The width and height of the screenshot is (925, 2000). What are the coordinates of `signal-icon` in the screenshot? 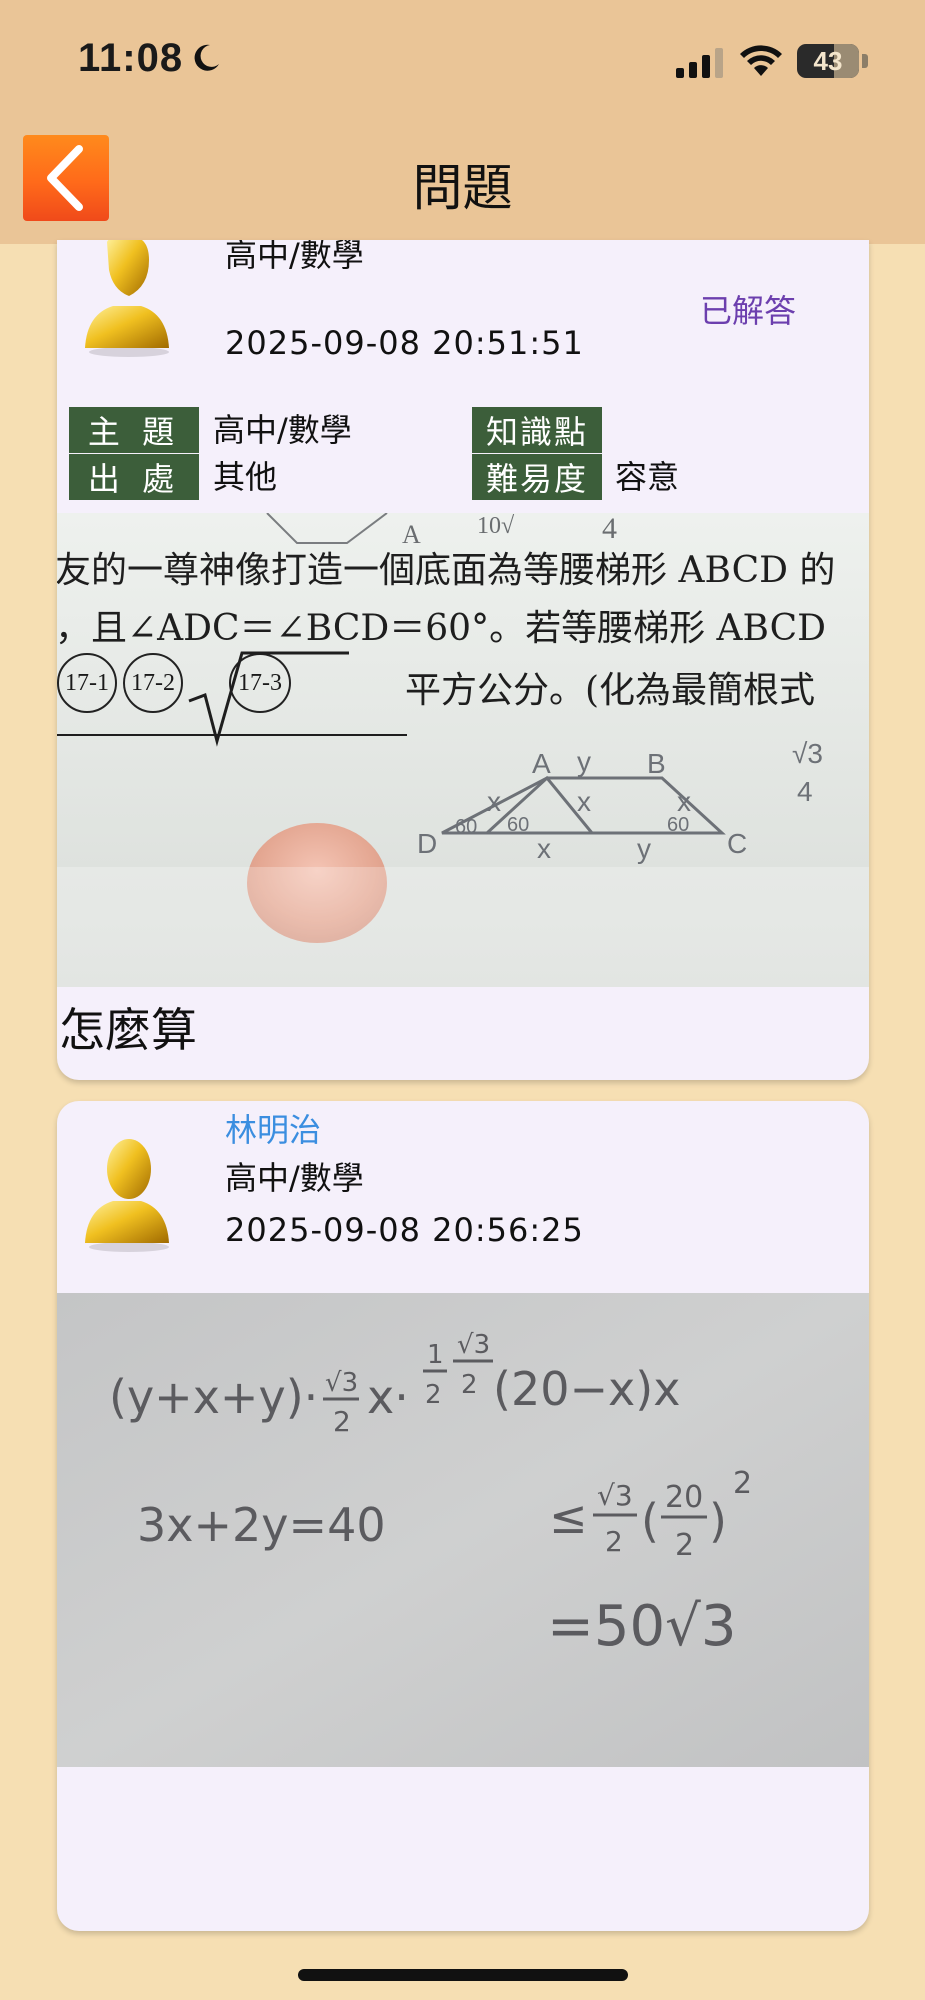 It's located at (699, 63).